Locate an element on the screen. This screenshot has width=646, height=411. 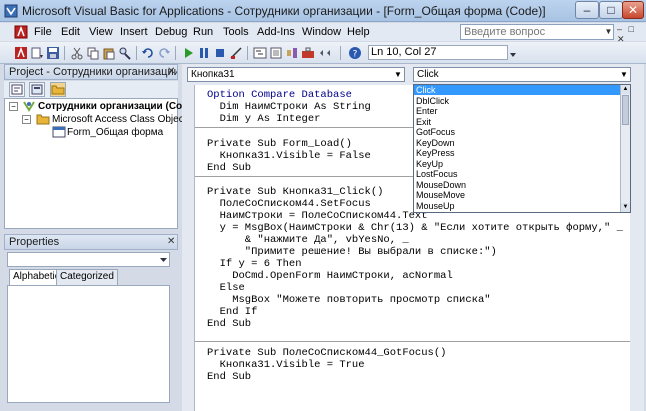
scroll-up-icon: ▲ is located at coordinates (625, 89).